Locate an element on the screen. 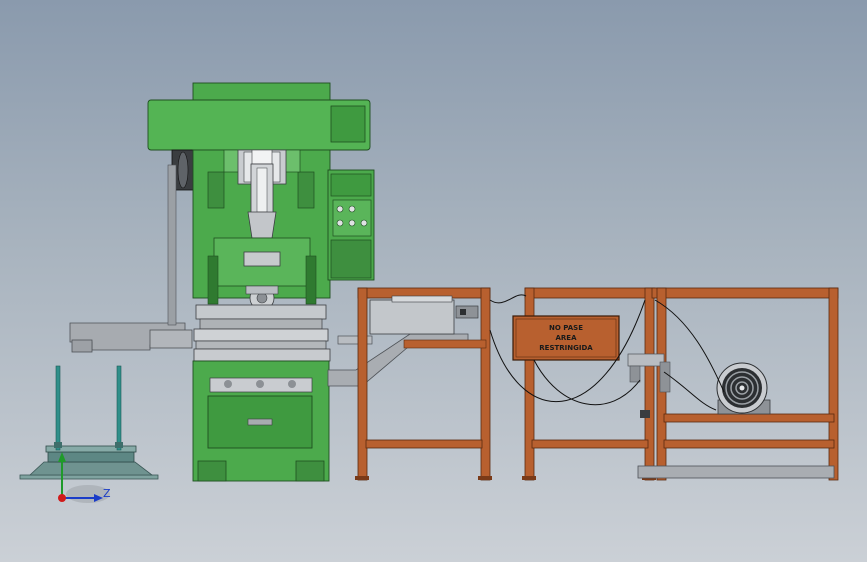 The height and width of the screenshot is (562, 867). stacking-table is located at coordinates (89, 422).